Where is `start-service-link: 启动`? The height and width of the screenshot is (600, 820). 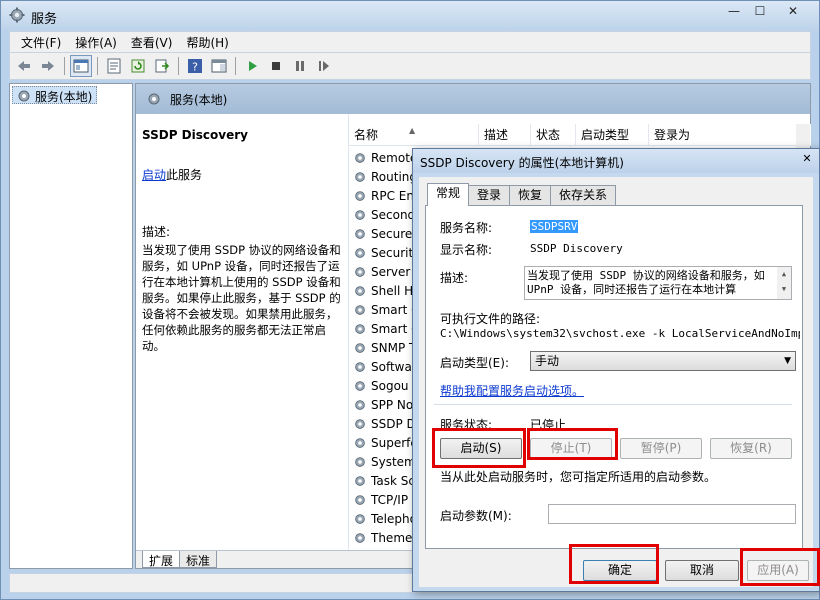 start-service-link: 启动 is located at coordinates (154, 175).